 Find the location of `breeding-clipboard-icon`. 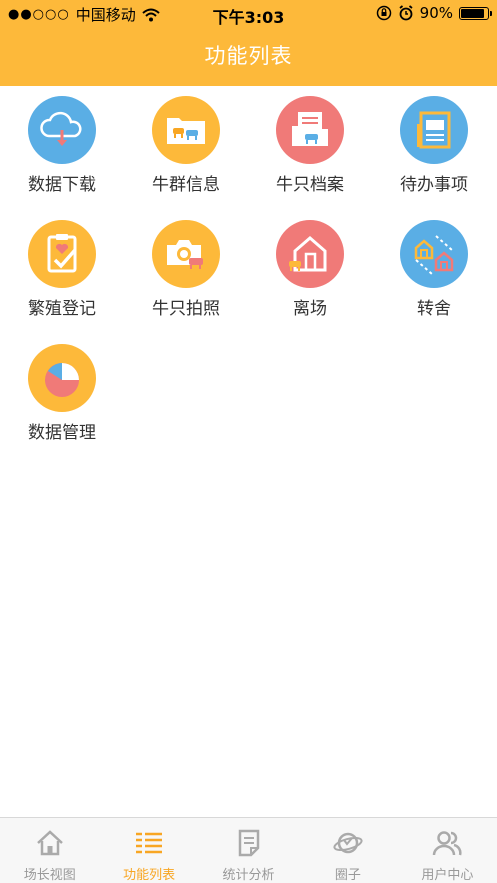

breeding-clipboard-icon is located at coordinates (62, 254).